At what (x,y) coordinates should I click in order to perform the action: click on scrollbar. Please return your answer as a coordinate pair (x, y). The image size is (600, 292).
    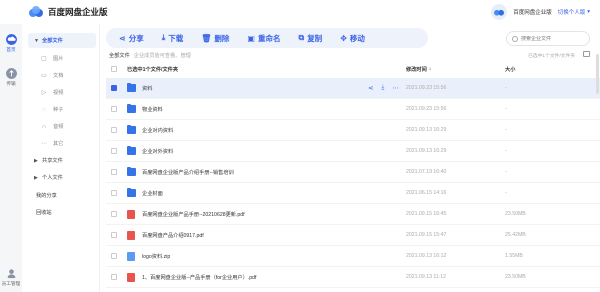
    Looking at the image, I should click on (597, 74).